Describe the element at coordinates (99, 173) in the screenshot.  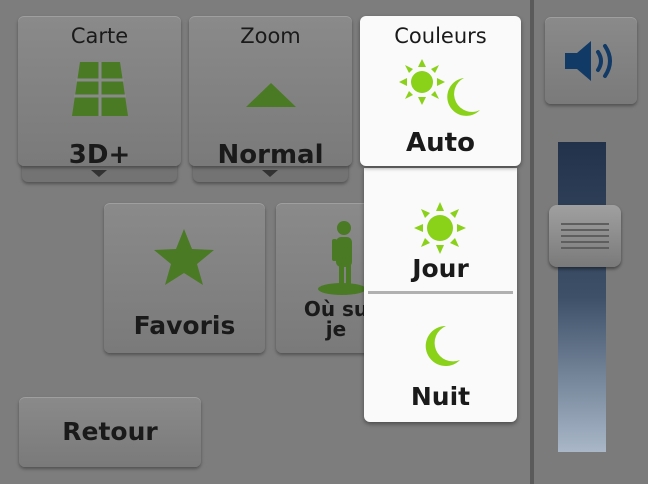
I see `map-dropdown-caret-icon` at that location.